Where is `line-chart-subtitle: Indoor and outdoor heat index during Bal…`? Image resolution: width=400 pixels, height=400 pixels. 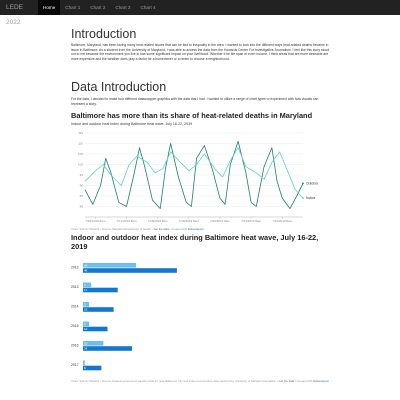 line-chart-subtitle: Indoor and outdoor heat index during Bal… is located at coordinates (132, 124).